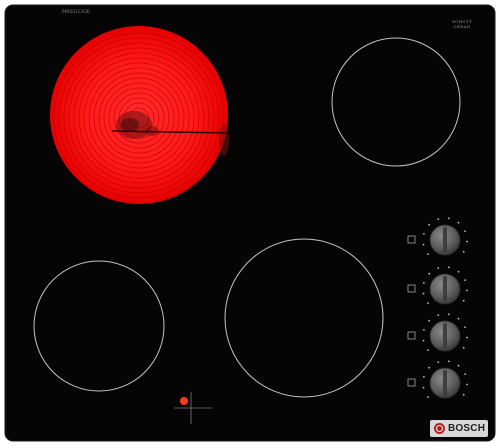  I want to click on model-code: PKE611CA3E, so click(76, 11).